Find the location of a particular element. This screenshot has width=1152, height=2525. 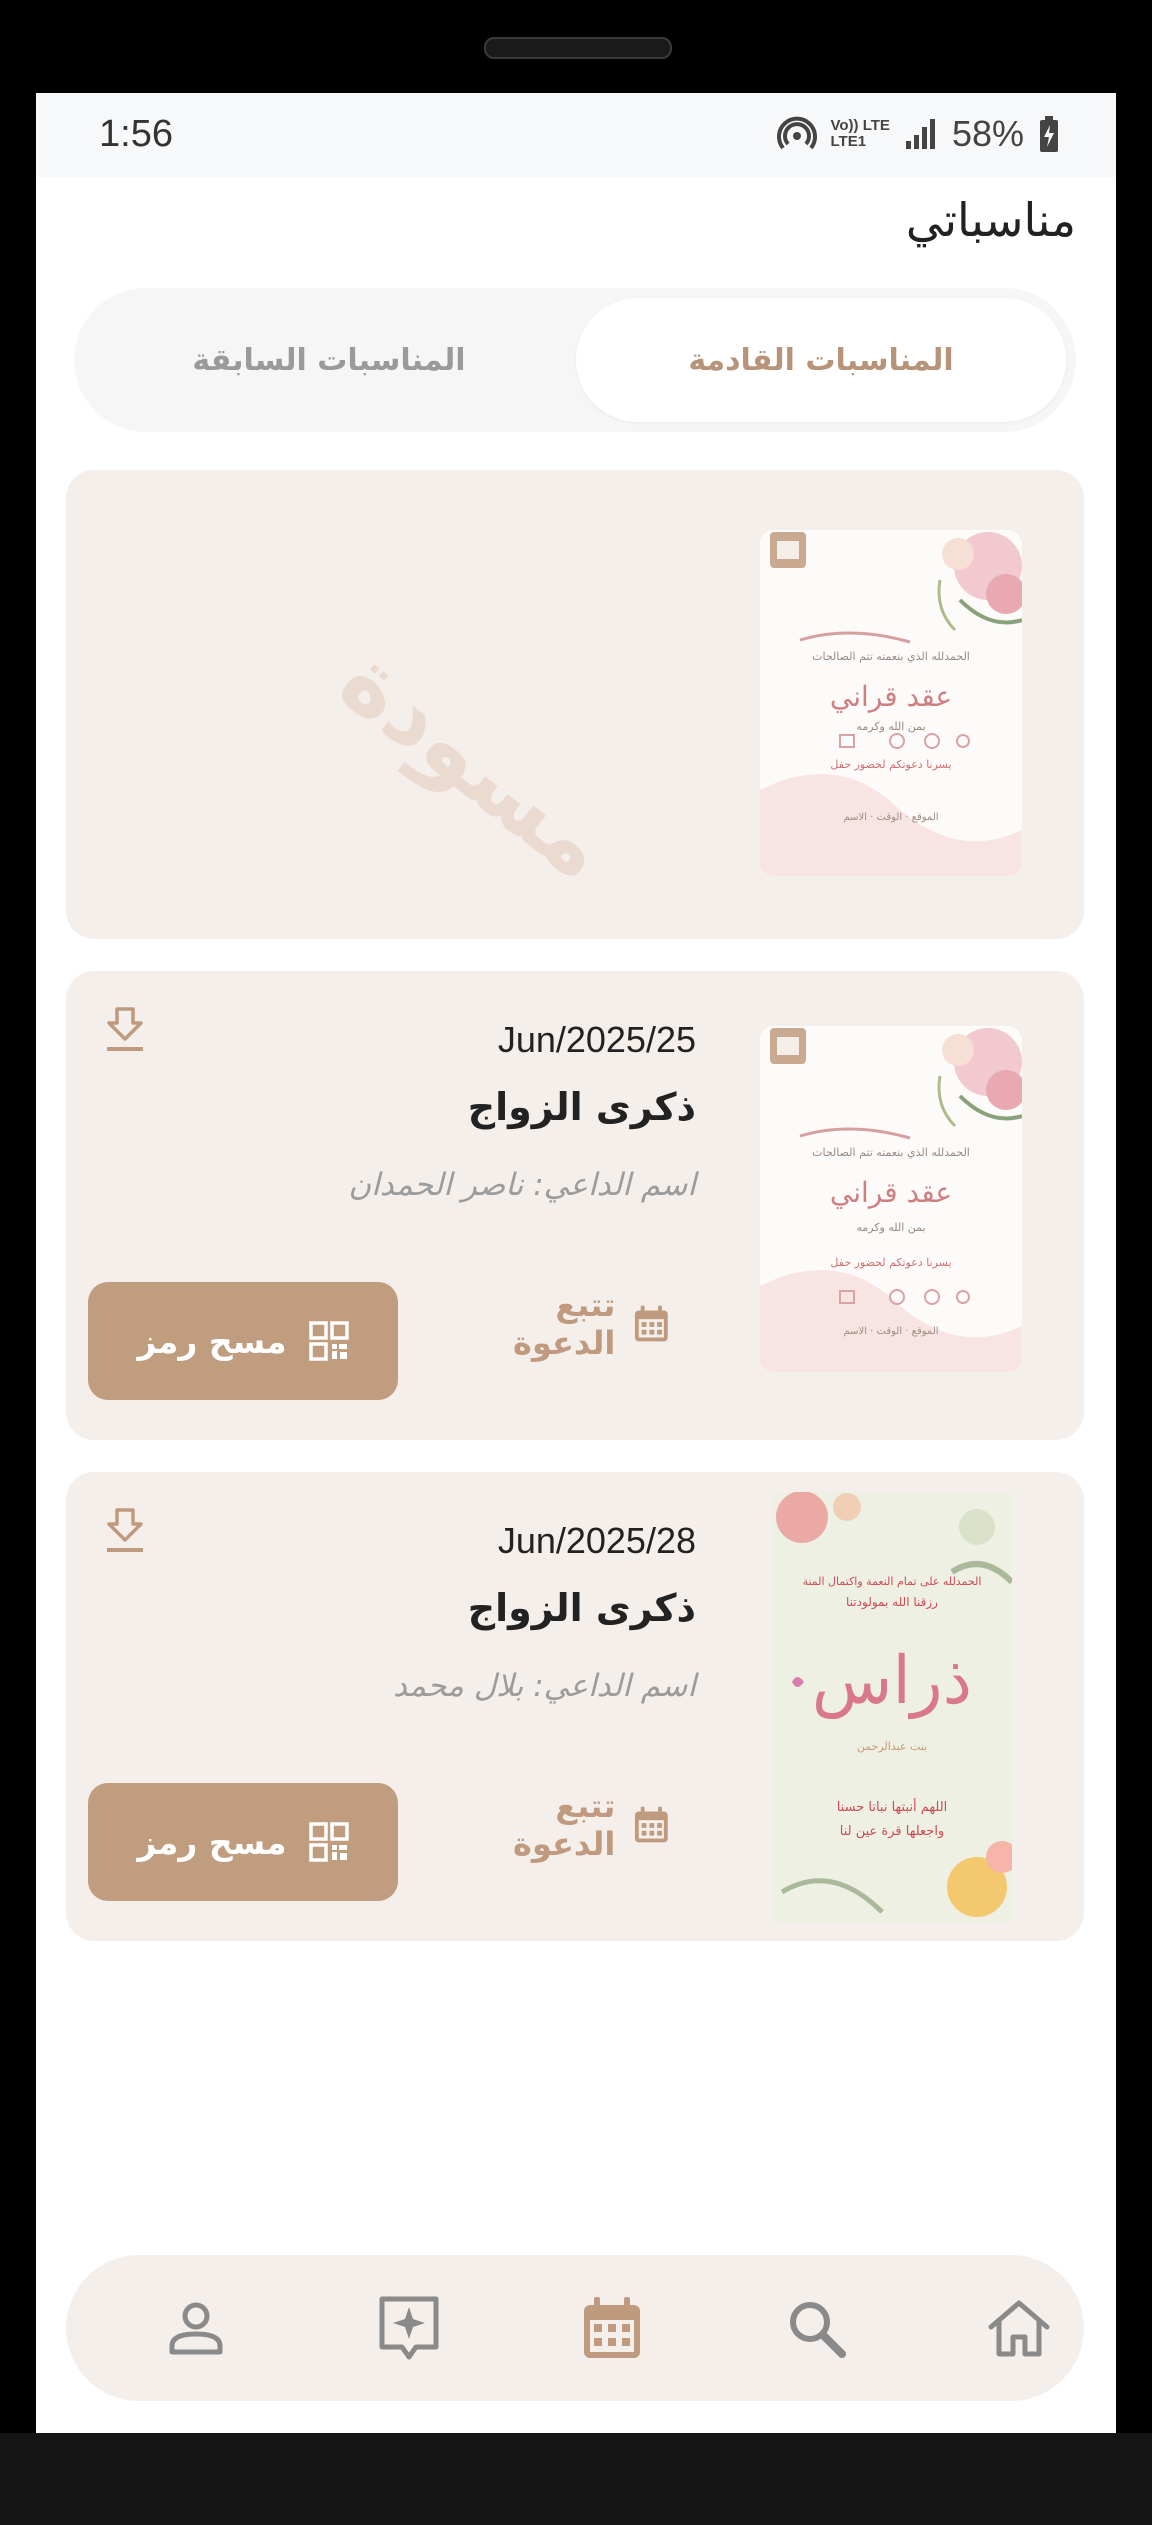

search-icon is located at coordinates (818, 2330).